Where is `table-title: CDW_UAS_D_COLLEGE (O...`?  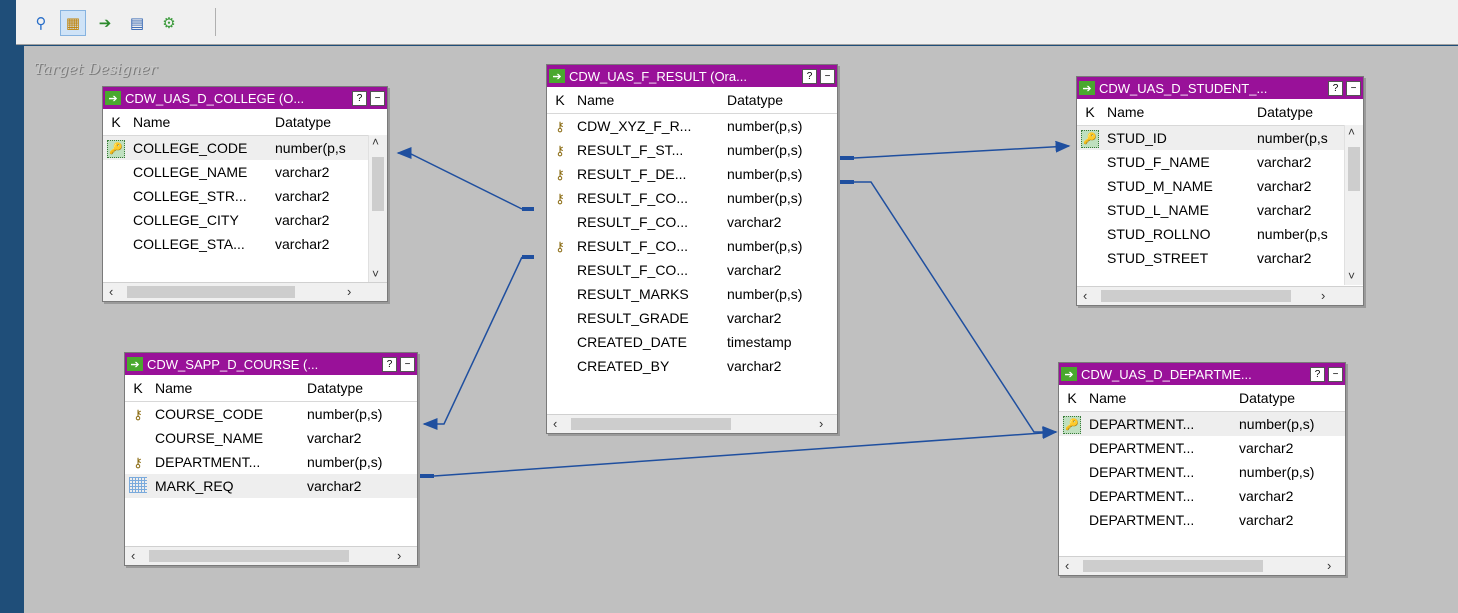
table-title: CDW_UAS_D_COLLEGE (O... is located at coordinates (215, 98).